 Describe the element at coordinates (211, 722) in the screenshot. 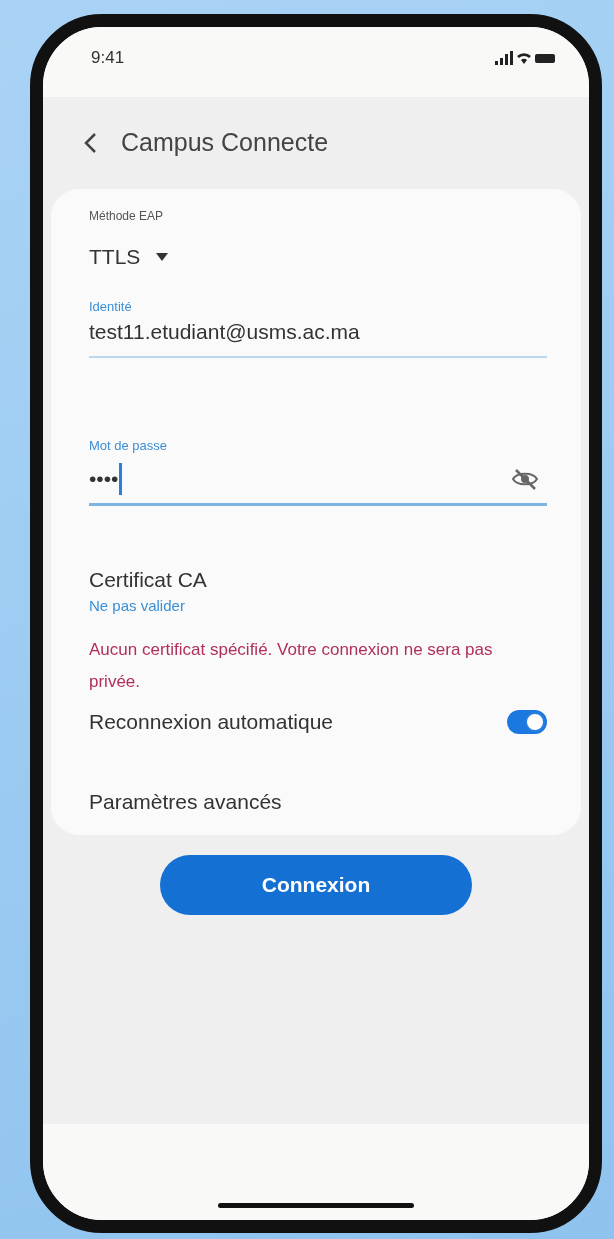

I see `auto-reconnect-label: Reconnexion automatique` at that location.